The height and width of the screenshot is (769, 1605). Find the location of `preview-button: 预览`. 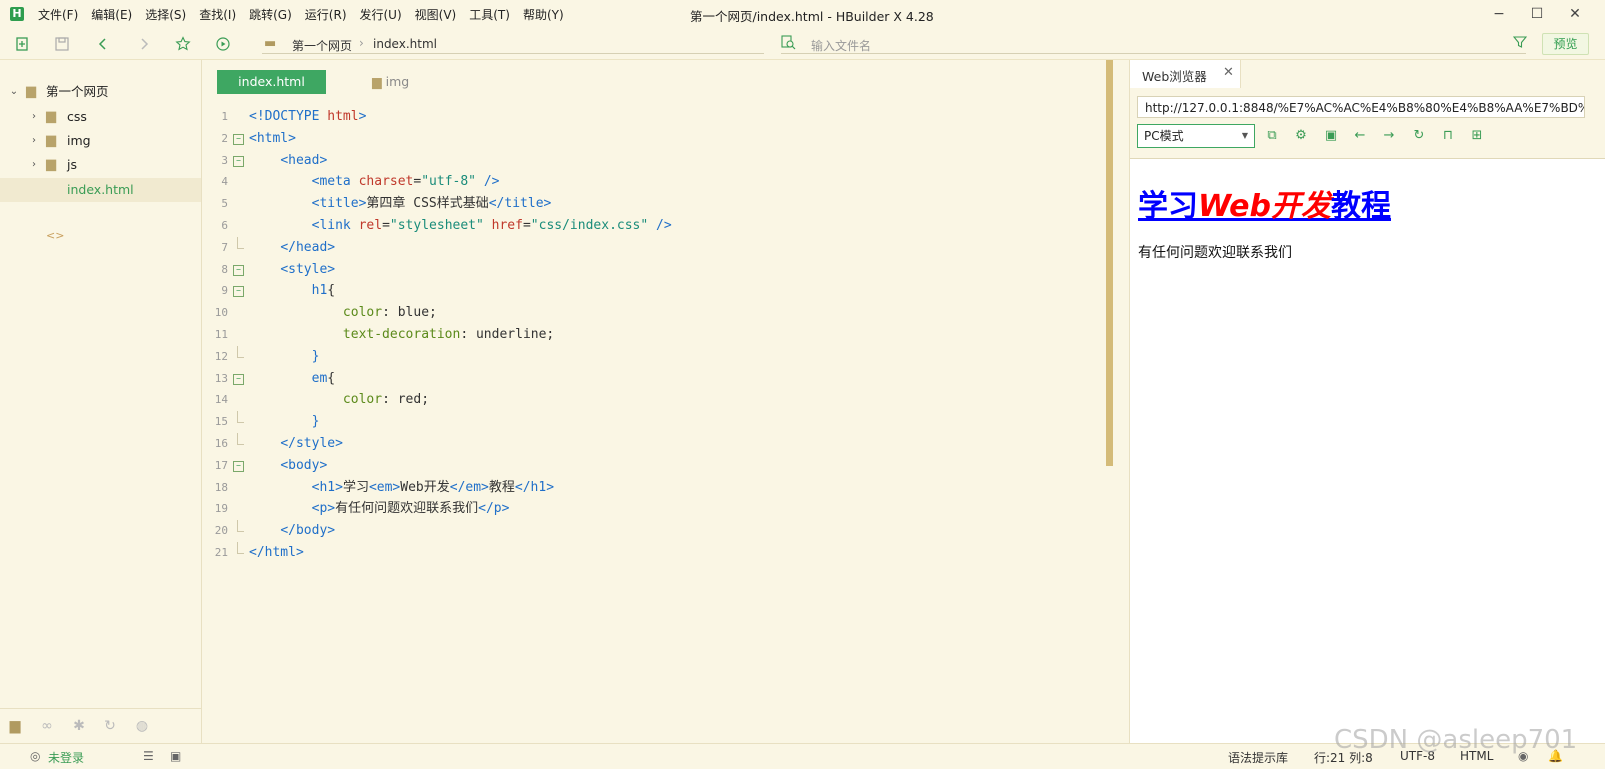

preview-button: 预览 is located at coordinates (1565, 44).